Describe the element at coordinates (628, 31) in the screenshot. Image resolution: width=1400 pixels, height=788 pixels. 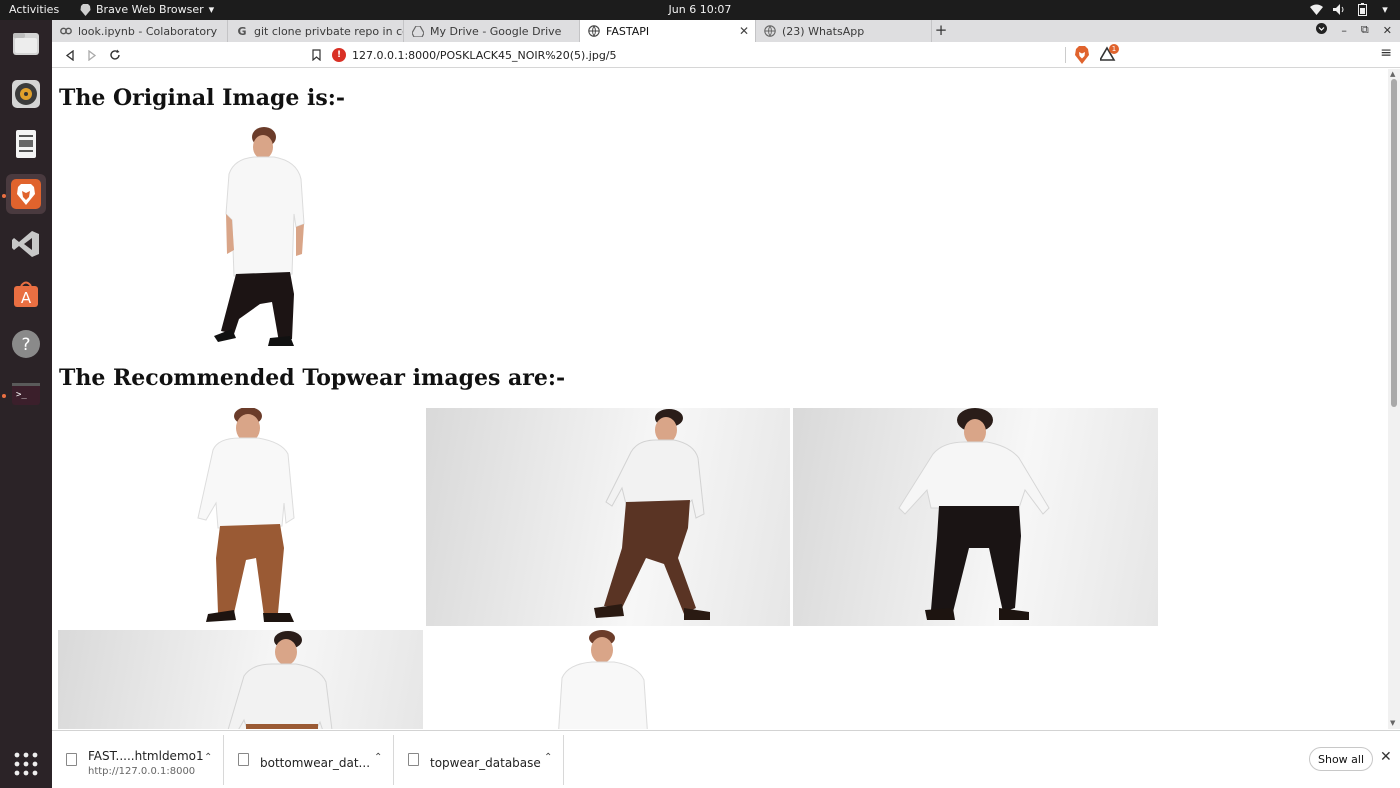
I see `tab-title: FASTAPI` at that location.